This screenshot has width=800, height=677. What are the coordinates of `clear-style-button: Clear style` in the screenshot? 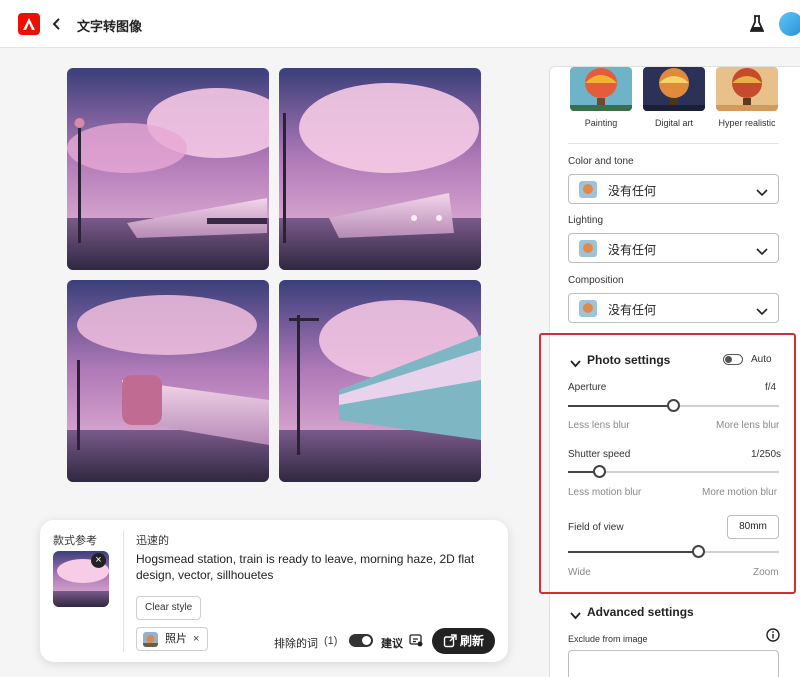 It's located at (169, 608).